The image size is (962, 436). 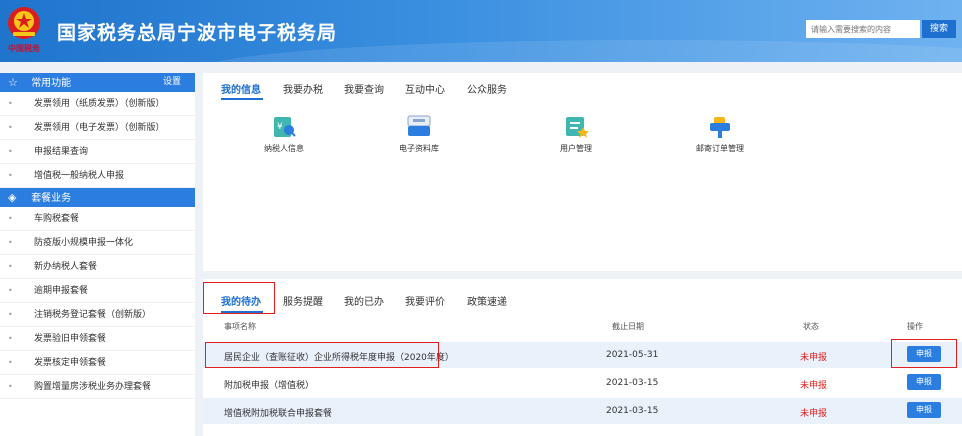 What do you see at coordinates (582, 383) in the screenshot?
I see `table-row: 附加税申报（增值税） 2021-03-15 未申报 申报` at bounding box center [582, 383].